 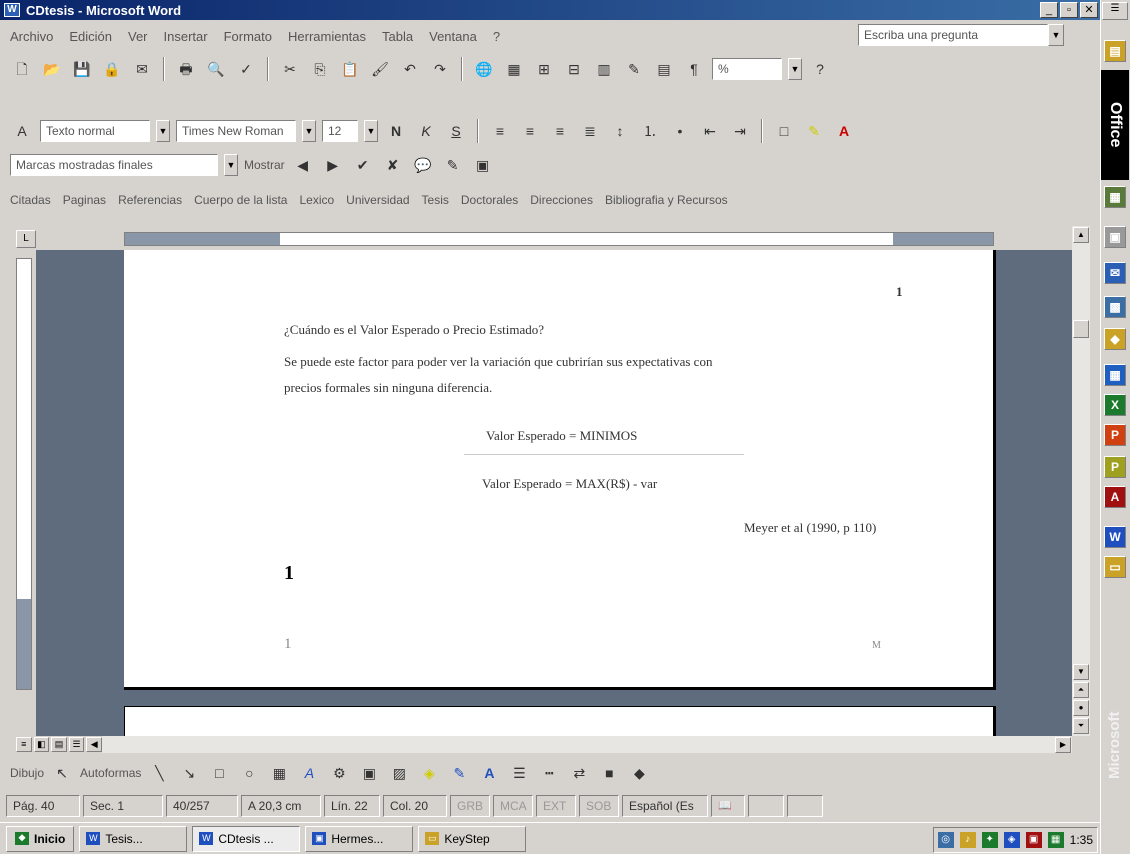 What do you see at coordinates (393, 165) in the screenshot?
I see `reject-change-icon: ✘` at bounding box center [393, 165].